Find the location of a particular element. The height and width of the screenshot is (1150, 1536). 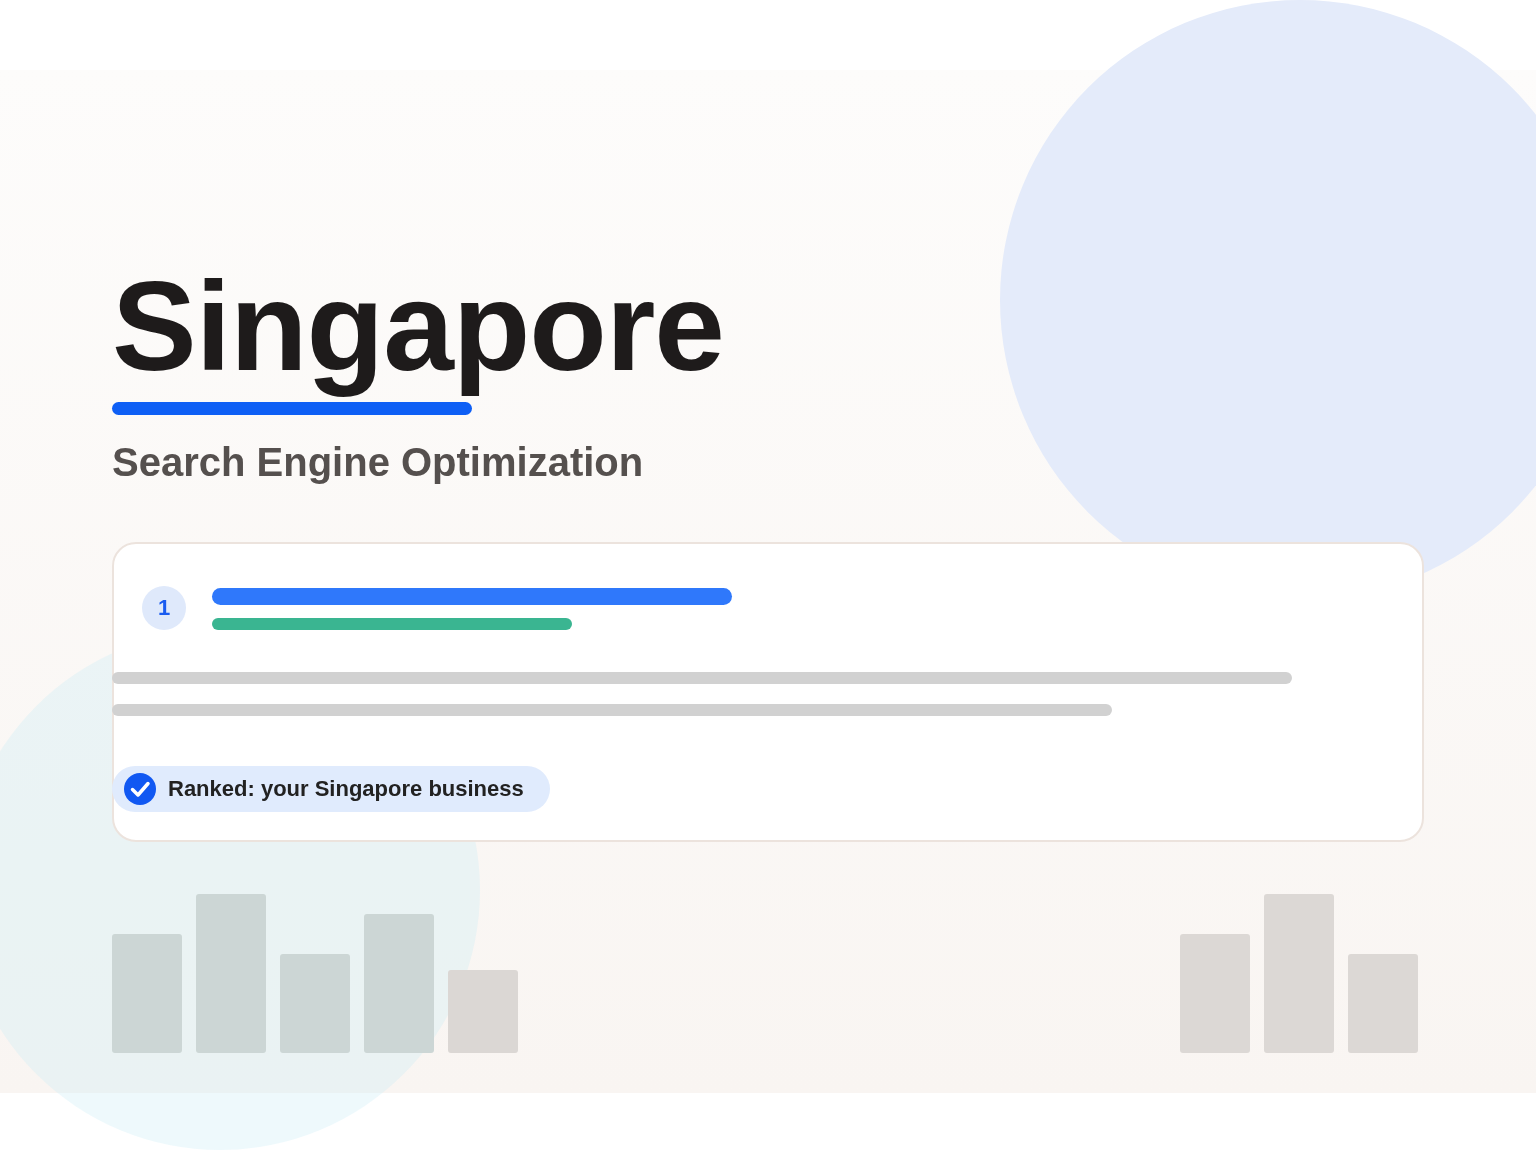

page-subtitle: Search Engine Optimization is located at coordinates (378, 462).